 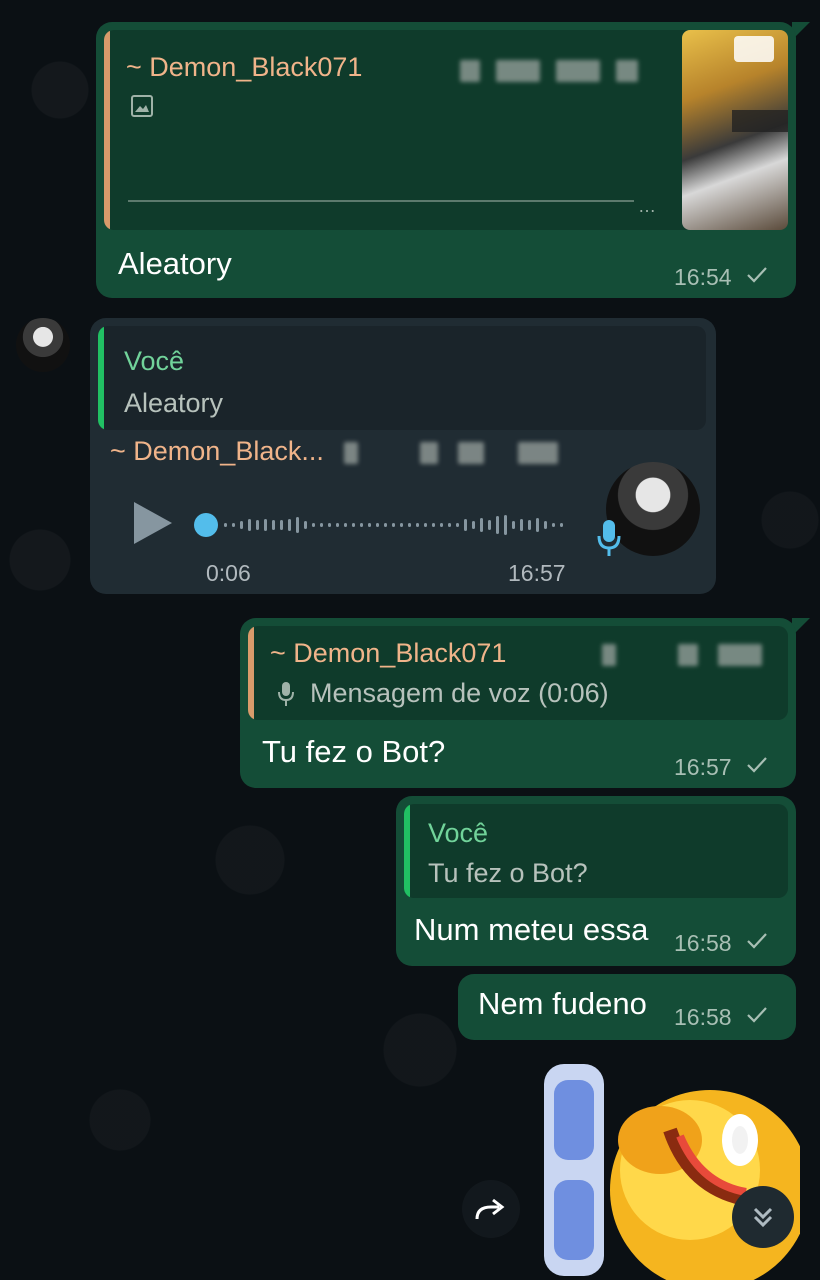 I want to click on quoted-text: Aleatory, so click(x=174, y=403).